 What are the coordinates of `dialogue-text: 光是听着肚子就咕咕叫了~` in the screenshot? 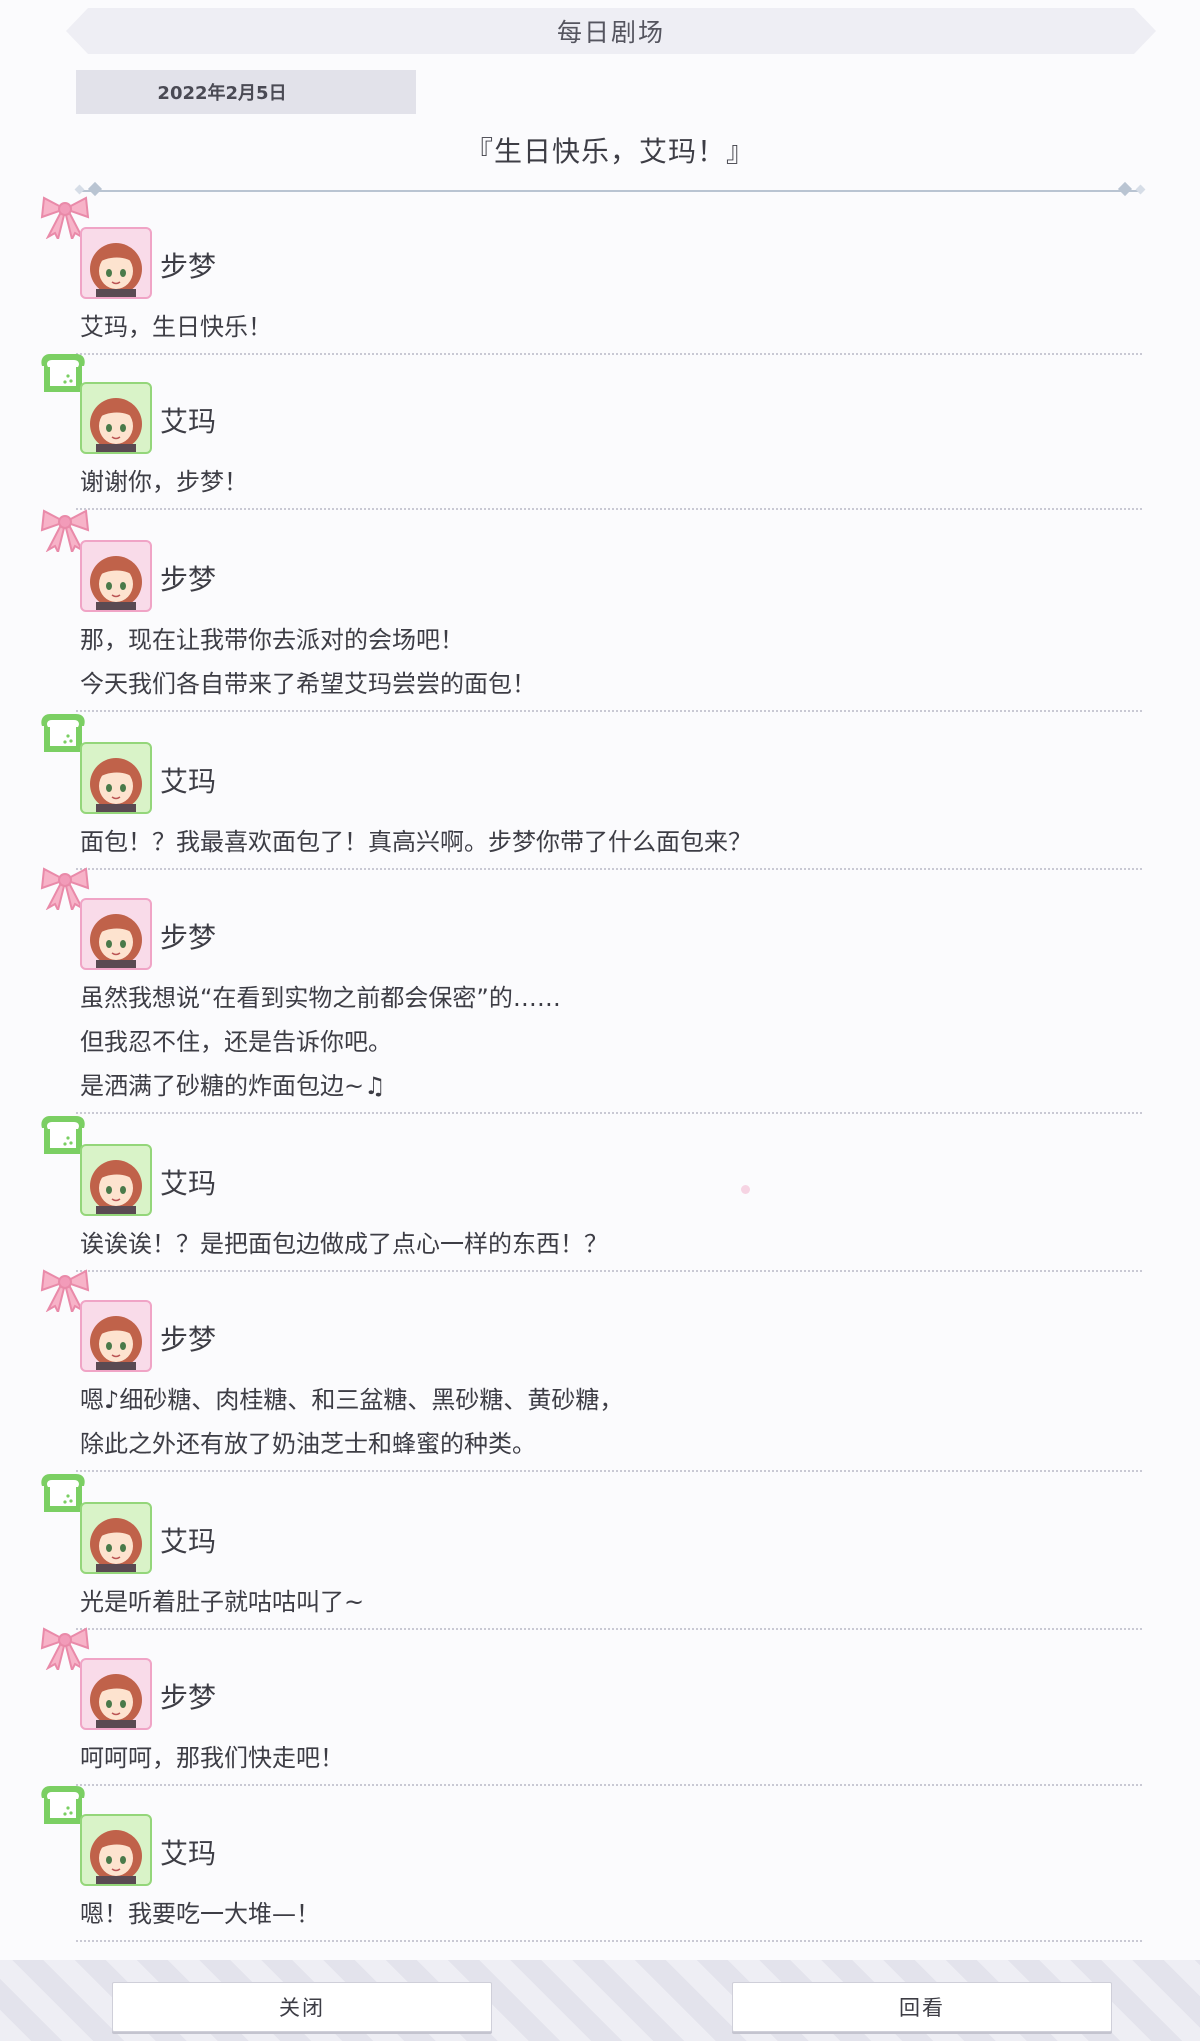 It's located at (222, 1602).